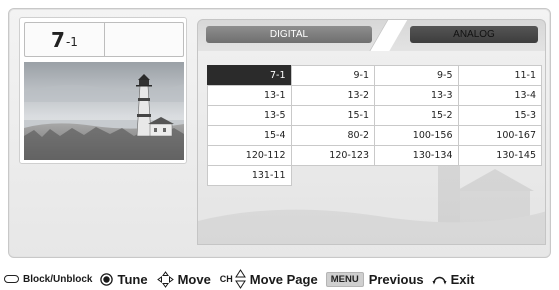 The height and width of the screenshot is (290, 559). What do you see at coordinates (474, 34) in the screenshot?
I see `tab-analog: ANALOG` at bounding box center [474, 34].